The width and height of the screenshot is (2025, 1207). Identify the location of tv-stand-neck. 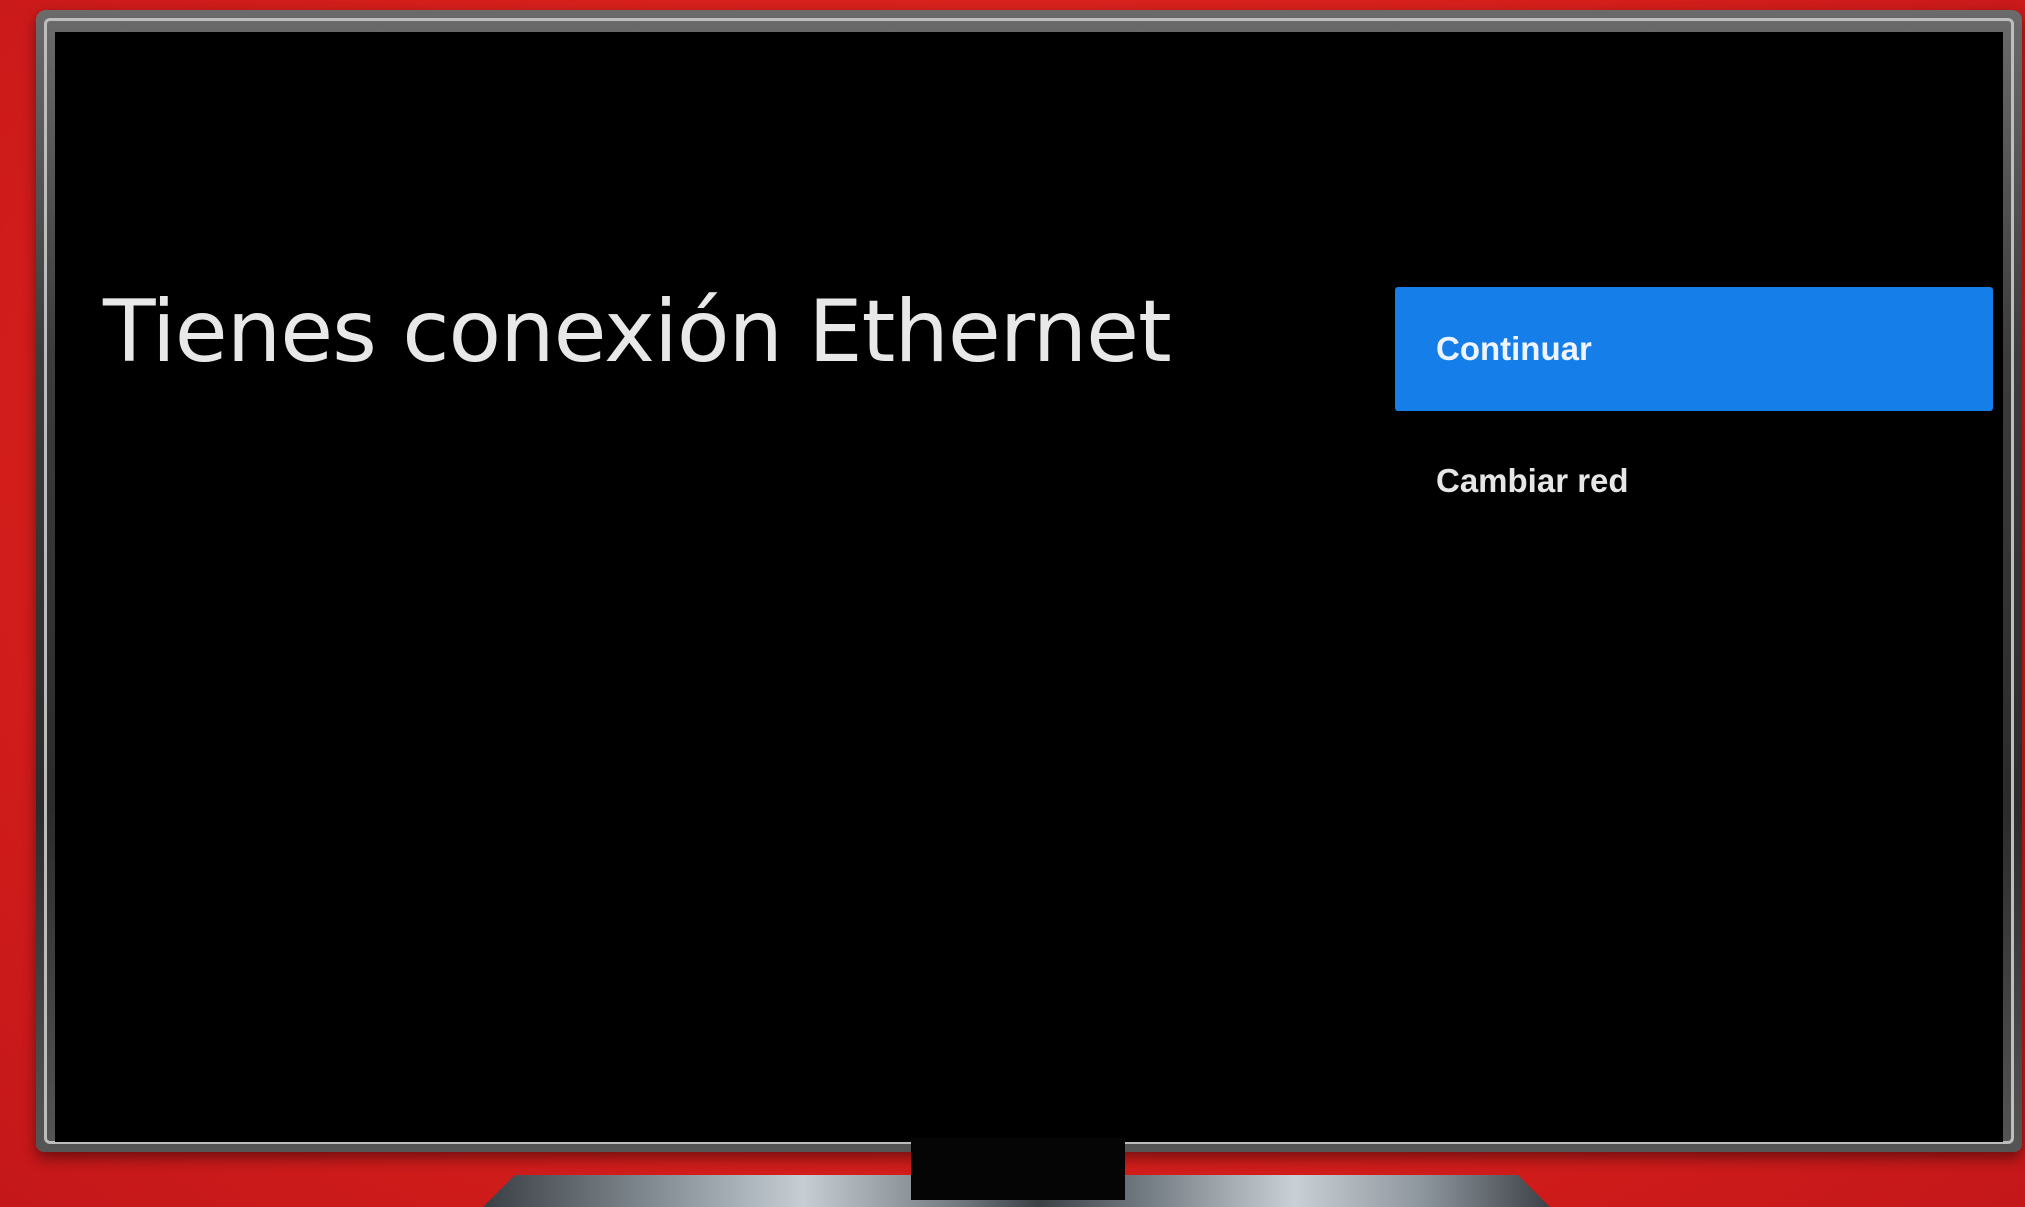
(1018, 1169).